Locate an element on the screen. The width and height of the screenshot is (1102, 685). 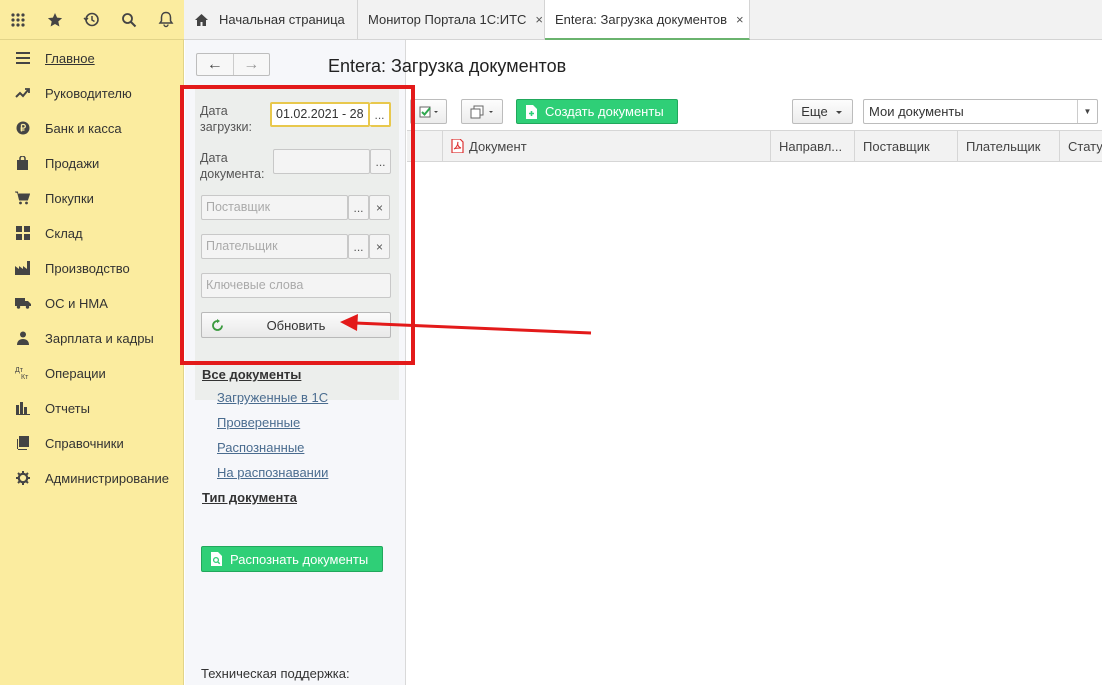
cart-icon is located at coordinates (22, 198).